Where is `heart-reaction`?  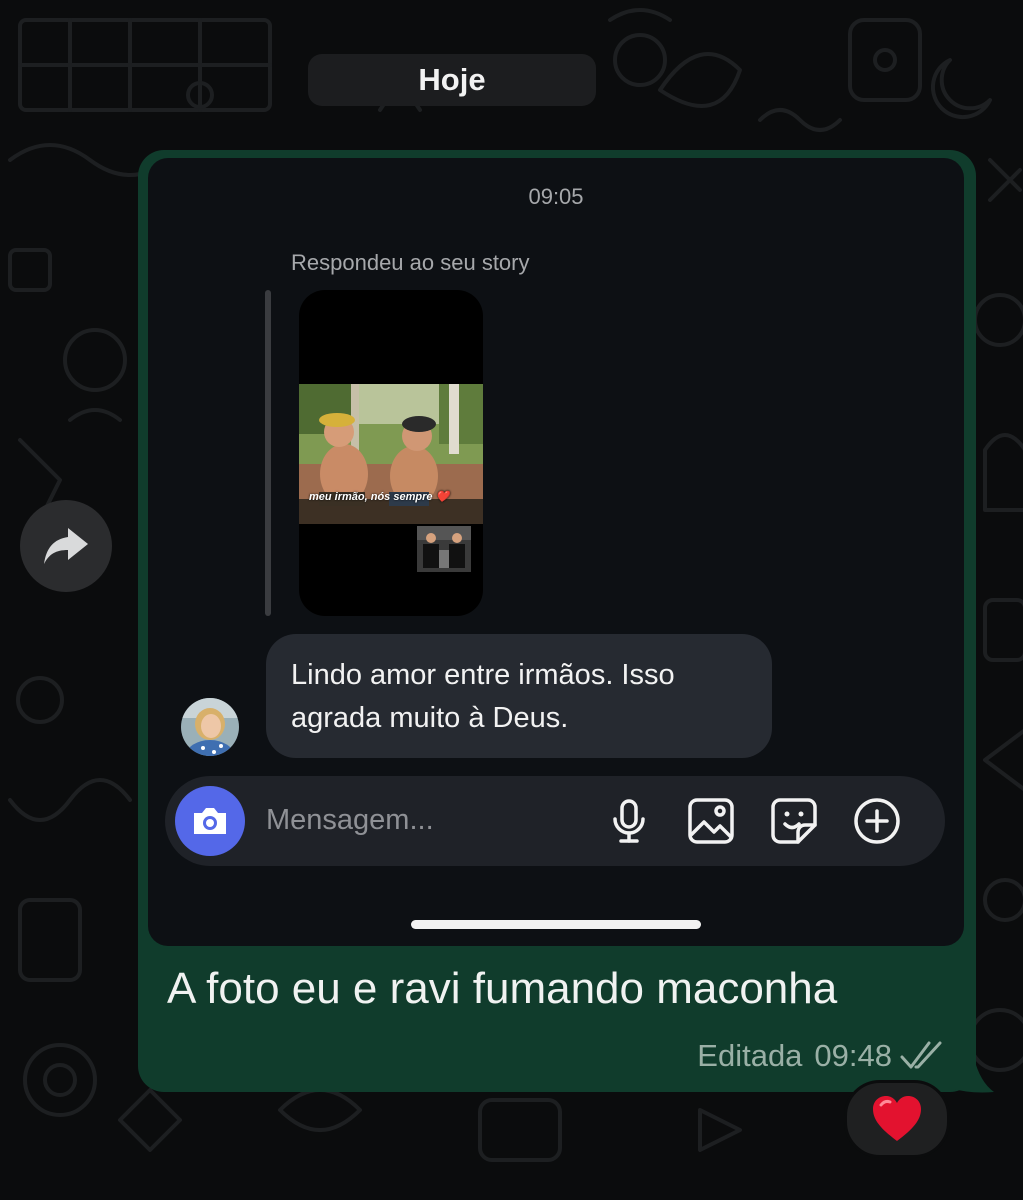
heart-reaction is located at coordinates (897, 1119).